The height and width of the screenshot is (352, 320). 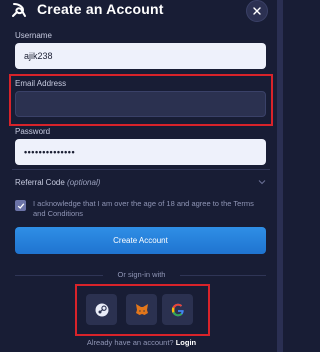 What do you see at coordinates (140, 152) in the screenshot?
I see `password-field: ••••••••••••••` at bounding box center [140, 152].